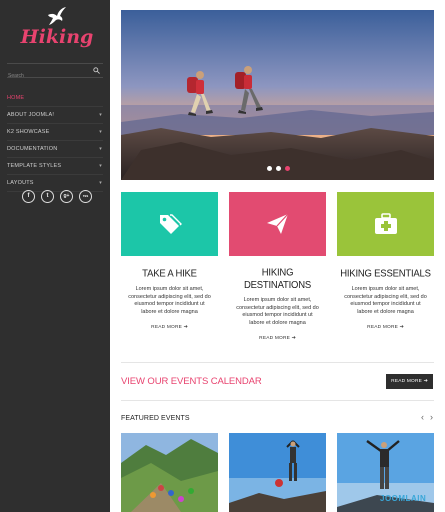 This screenshot has width=445, height=512. Describe the element at coordinates (431, 417) in the screenshot. I see `chevron-right-icon: ›` at that location.